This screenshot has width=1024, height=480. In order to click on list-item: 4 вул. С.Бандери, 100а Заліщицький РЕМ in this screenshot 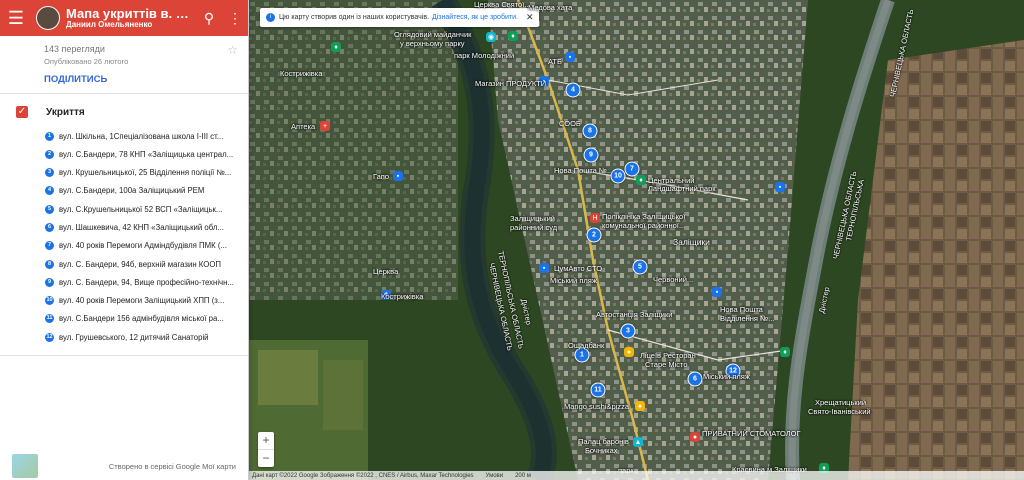, I will do `click(124, 191)`.